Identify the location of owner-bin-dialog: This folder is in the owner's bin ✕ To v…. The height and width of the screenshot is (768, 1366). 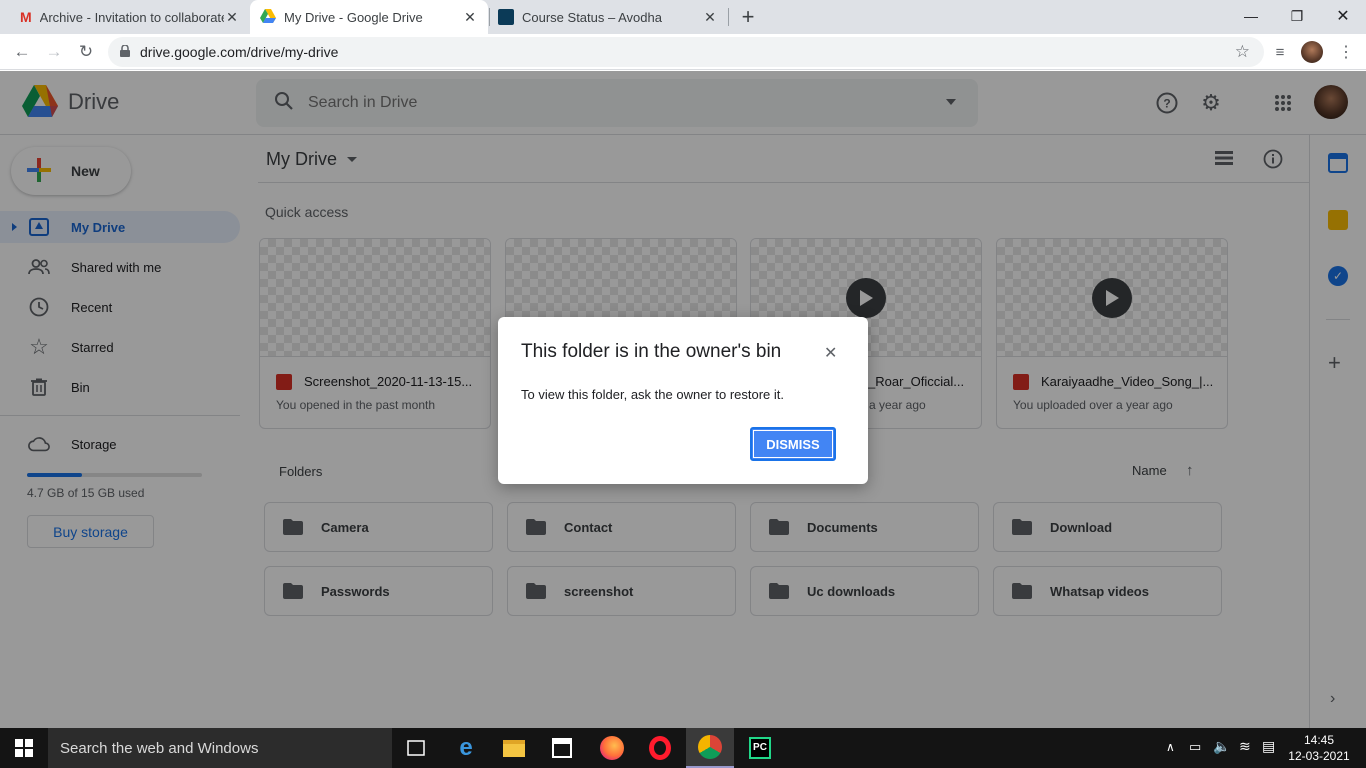
(683, 400).